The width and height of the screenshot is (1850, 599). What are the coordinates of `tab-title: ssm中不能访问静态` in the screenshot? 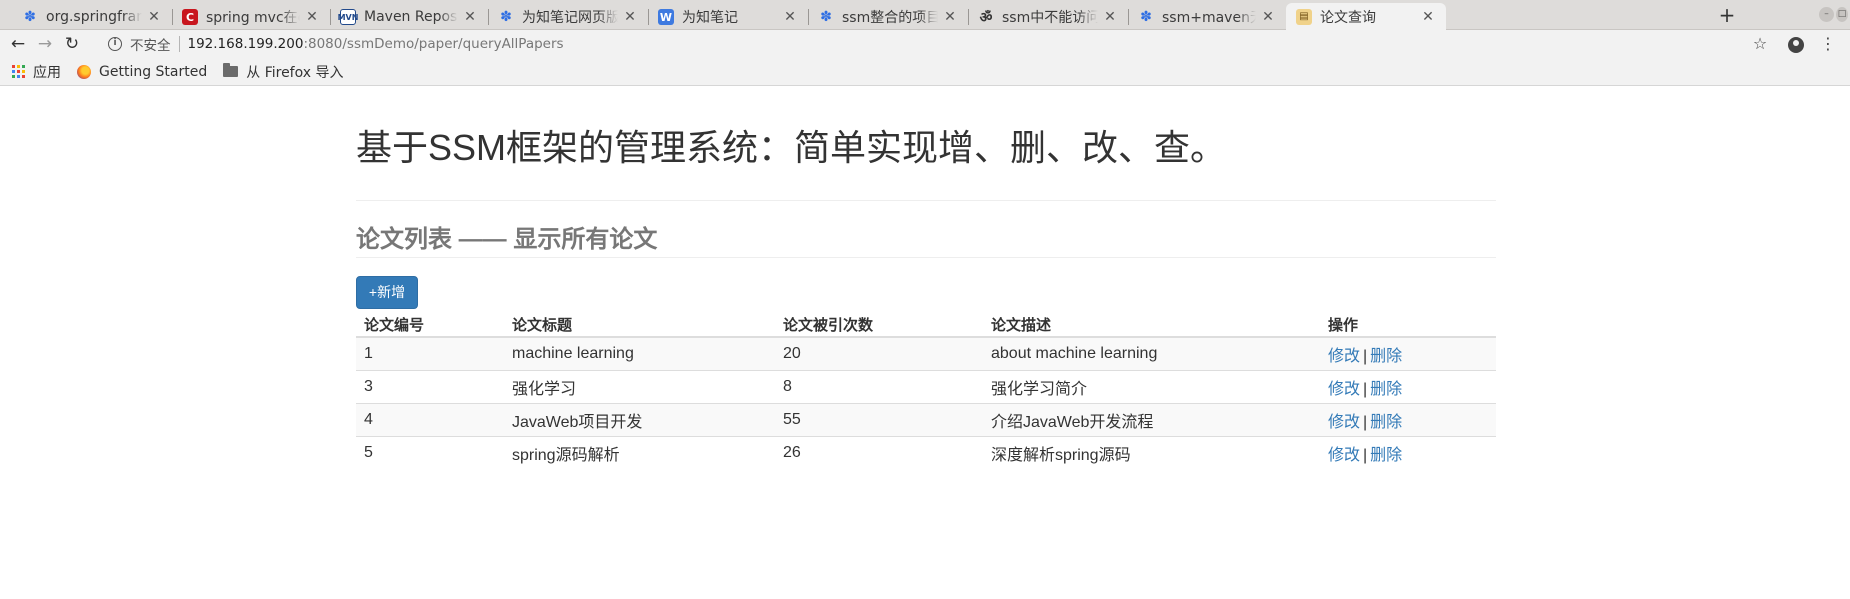 It's located at (1050, 18).